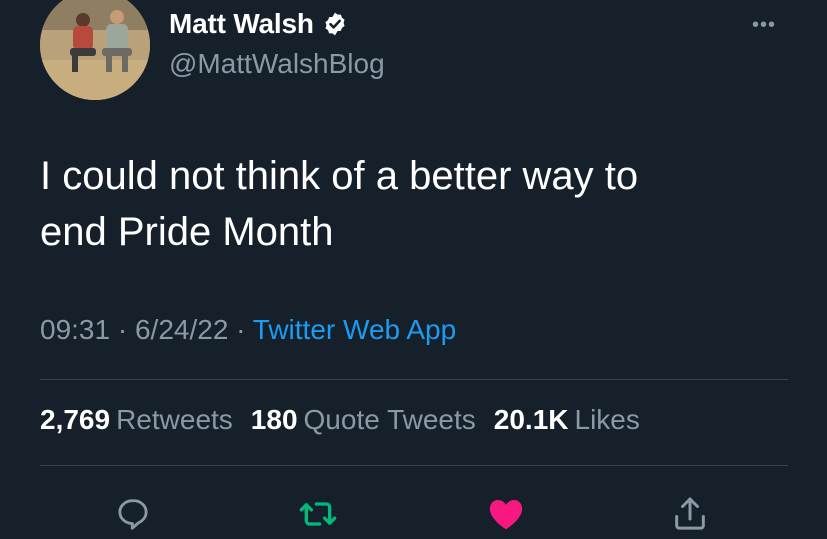 This screenshot has height=539, width=827. What do you see at coordinates (607, 419) in the screenshot?
I see `likes-label: Likes` at bounding box center [607, 419].